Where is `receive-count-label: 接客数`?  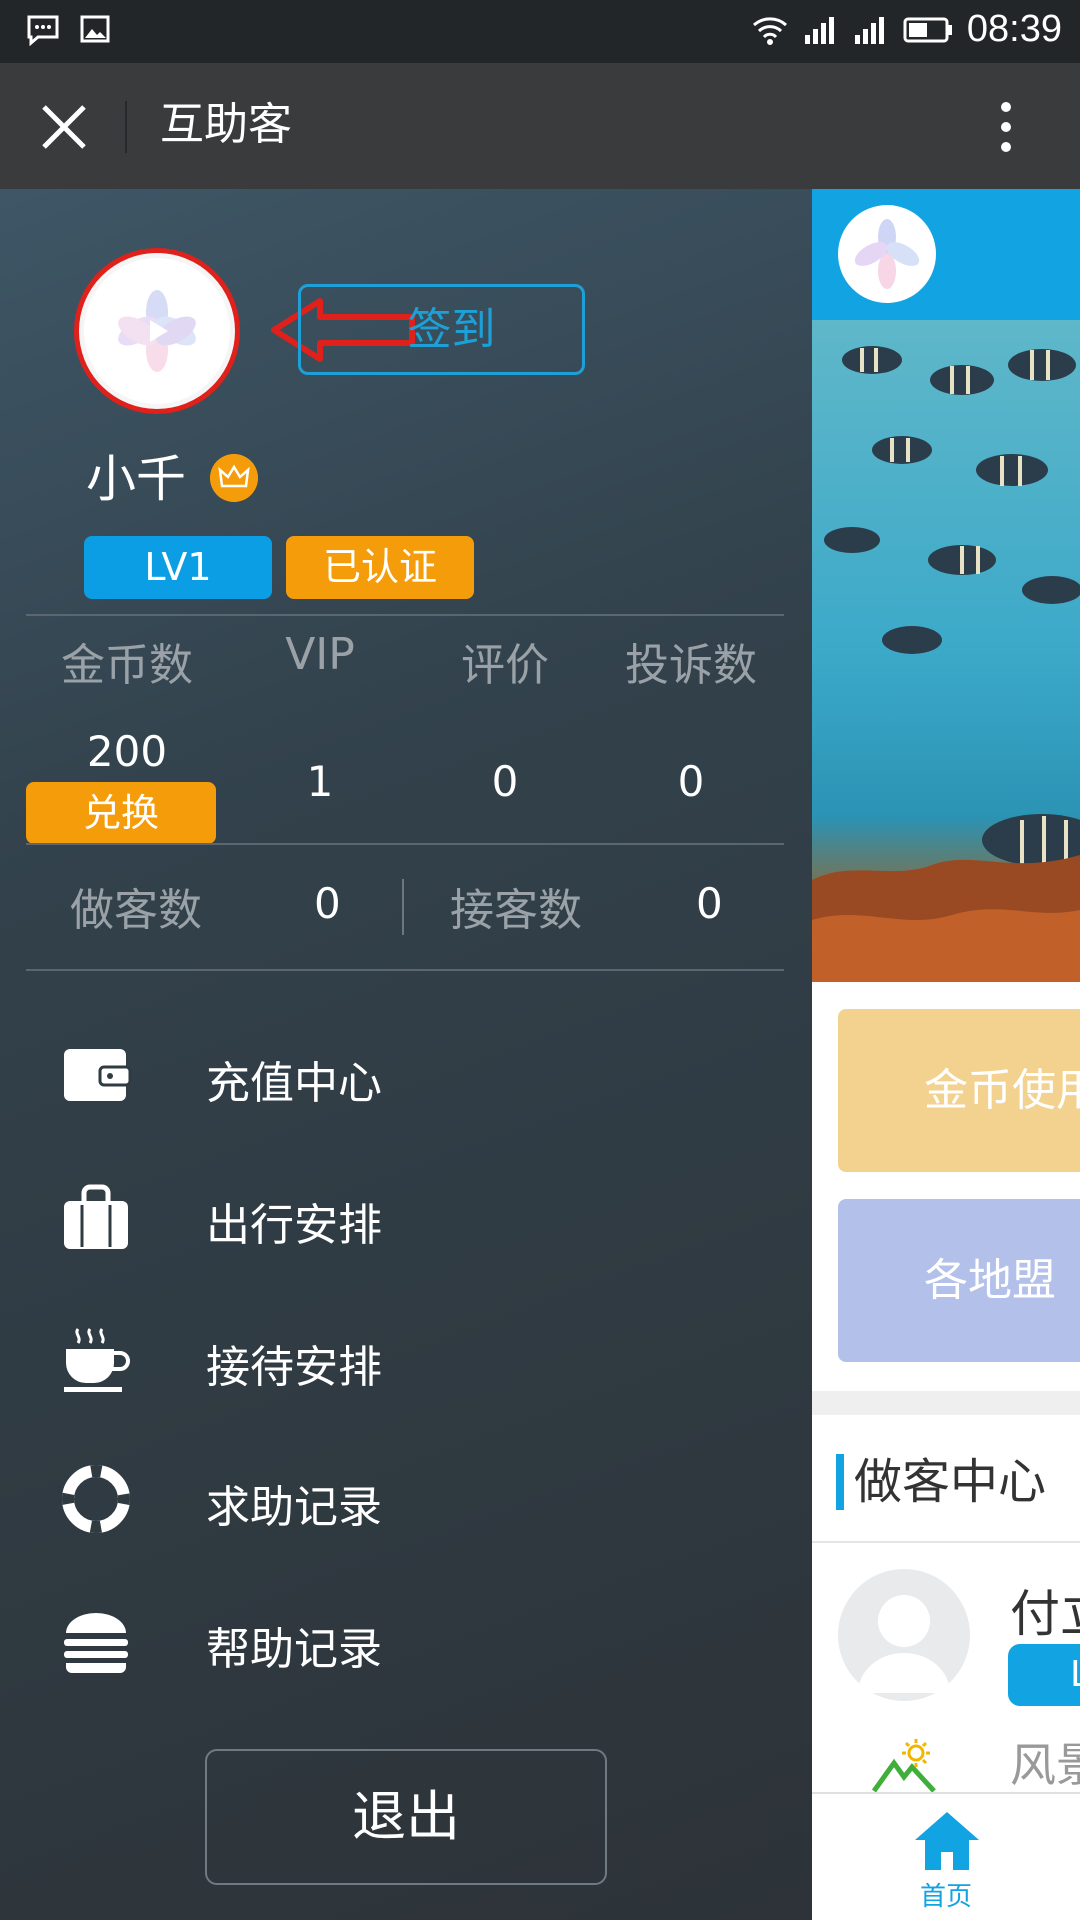 receive-count-label: 接客数 is located at coordinates (516, 910).